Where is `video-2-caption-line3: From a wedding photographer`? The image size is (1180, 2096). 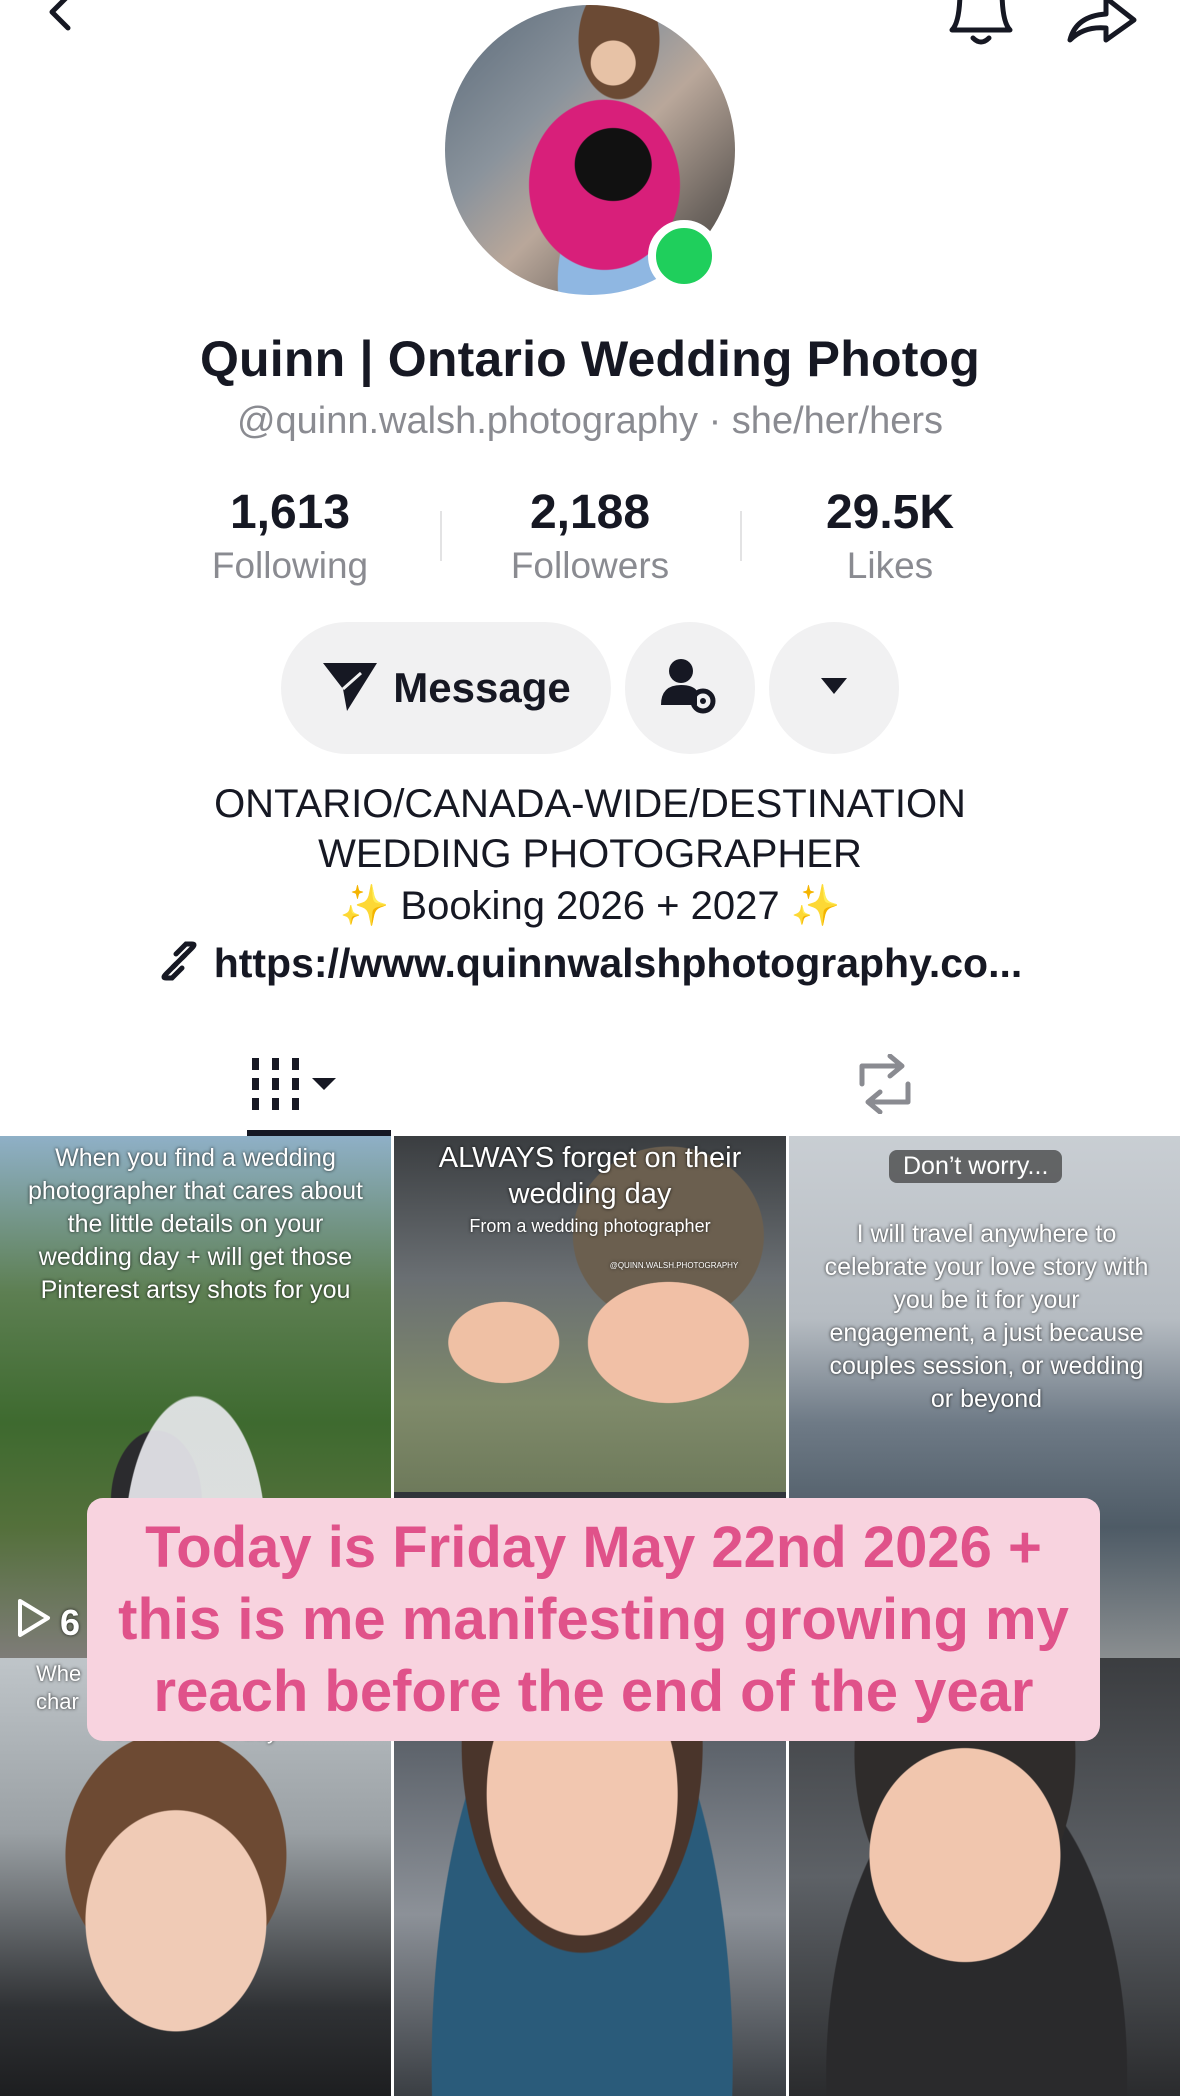 video-2-caption-line3: From a wedding photographer is located at coordinates (590, 1226).